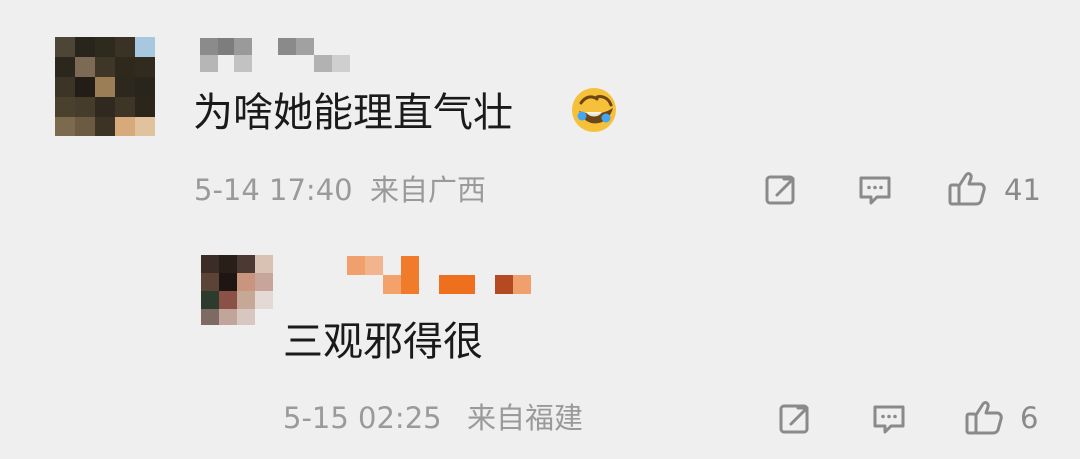 This screenshot has width=1080, height=459. I want to click on like-count: 41, so click(1022, 190).